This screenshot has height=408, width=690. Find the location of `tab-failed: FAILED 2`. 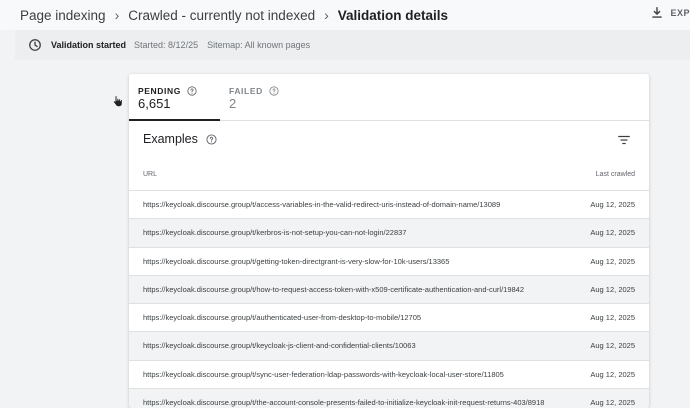

tab-failed: FAILED 2 is located at coordinates (265, 97).